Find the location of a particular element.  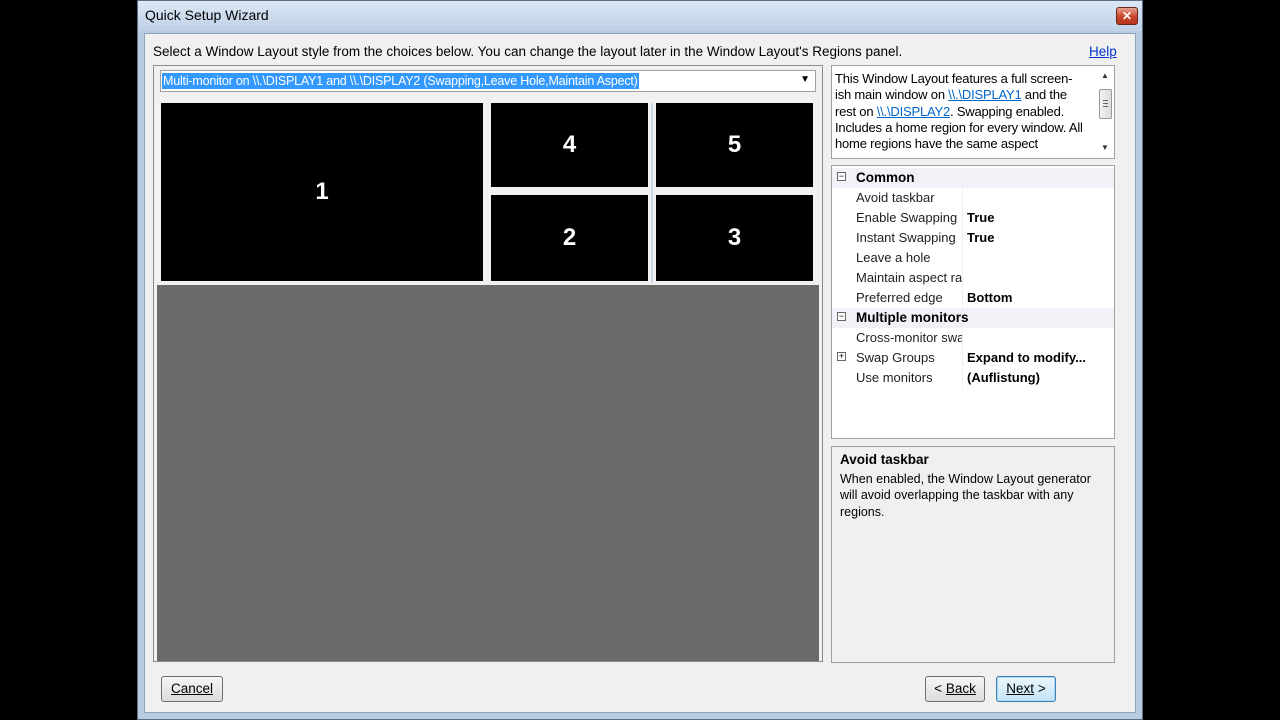

back-button: < Back is located at coordinates (955, 689).